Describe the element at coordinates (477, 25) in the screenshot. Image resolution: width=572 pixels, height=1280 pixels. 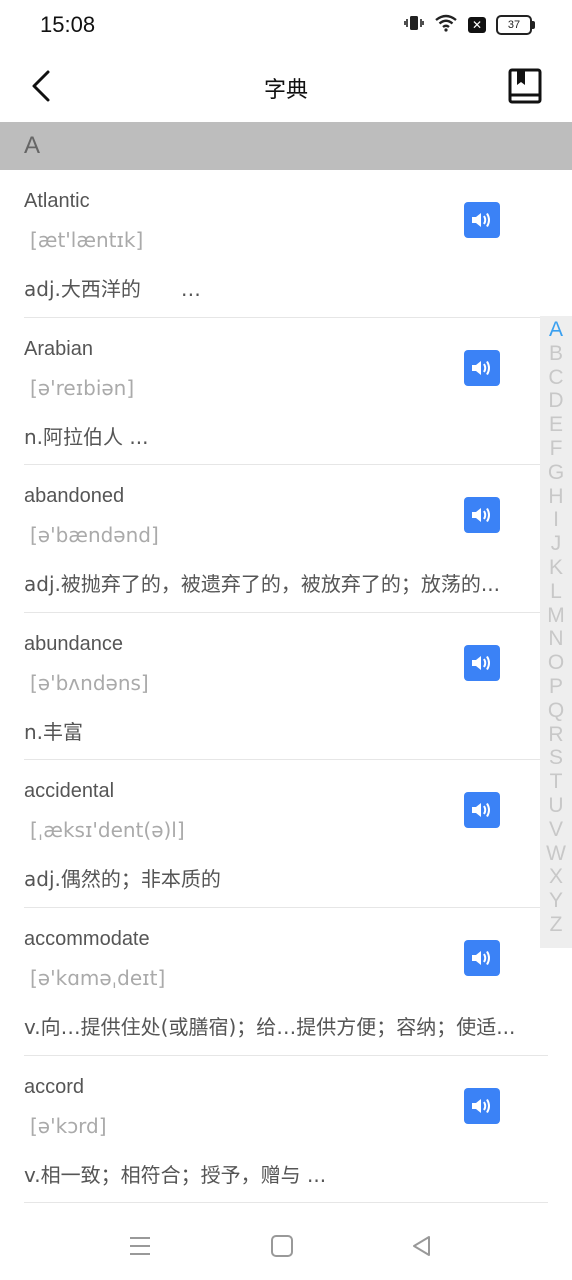
I see `no-sim-icon: ✕` at that location.